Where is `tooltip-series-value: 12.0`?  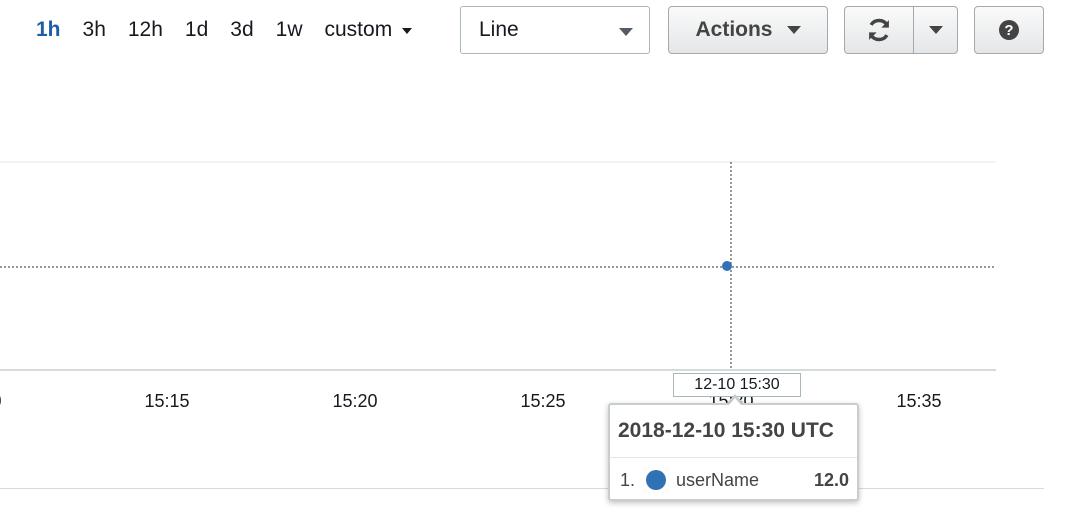
tooltip-series-value: 12.0 is located at coordinates (831, 479).